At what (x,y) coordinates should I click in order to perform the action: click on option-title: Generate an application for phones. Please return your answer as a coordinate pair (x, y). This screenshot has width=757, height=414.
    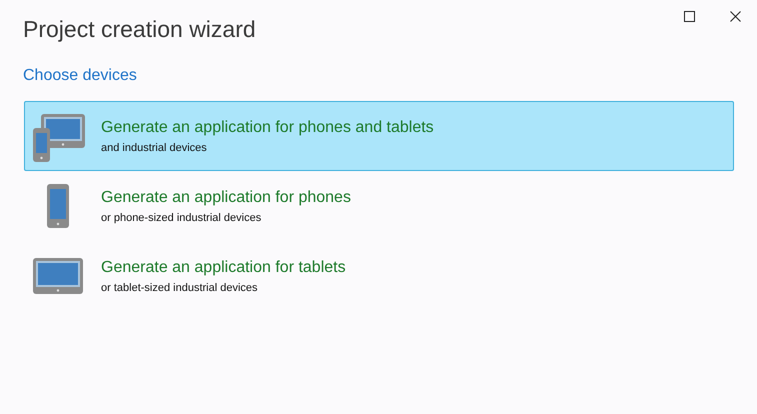
    Looking at the image, I should click on (226, 197).